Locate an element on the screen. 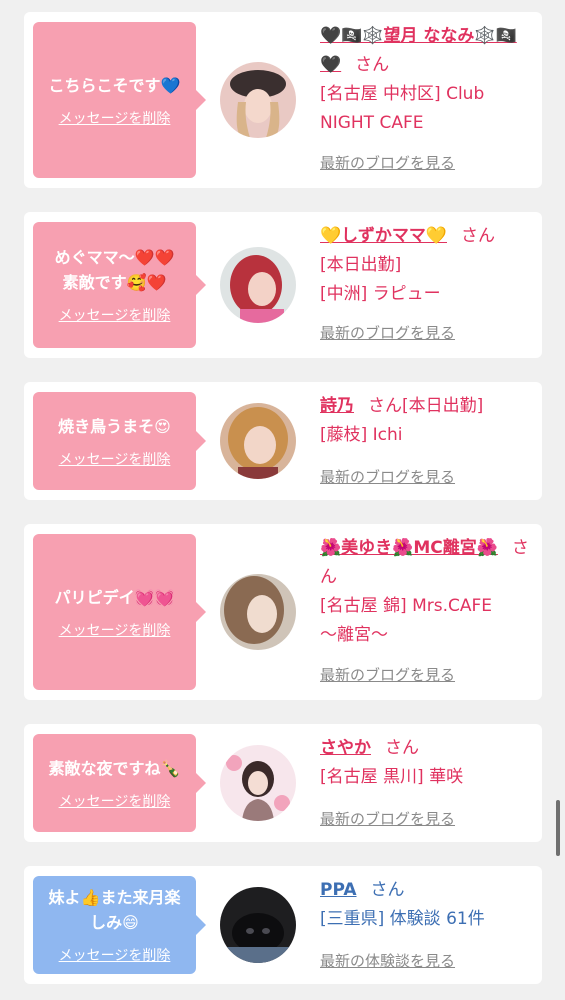 Image resolution: width=565 pixels, height=1000 pixels. sender-info: 💛しずかママ💛 さん [本日出勤] [中洲] ラピュー is located at coordinates (427, 265).